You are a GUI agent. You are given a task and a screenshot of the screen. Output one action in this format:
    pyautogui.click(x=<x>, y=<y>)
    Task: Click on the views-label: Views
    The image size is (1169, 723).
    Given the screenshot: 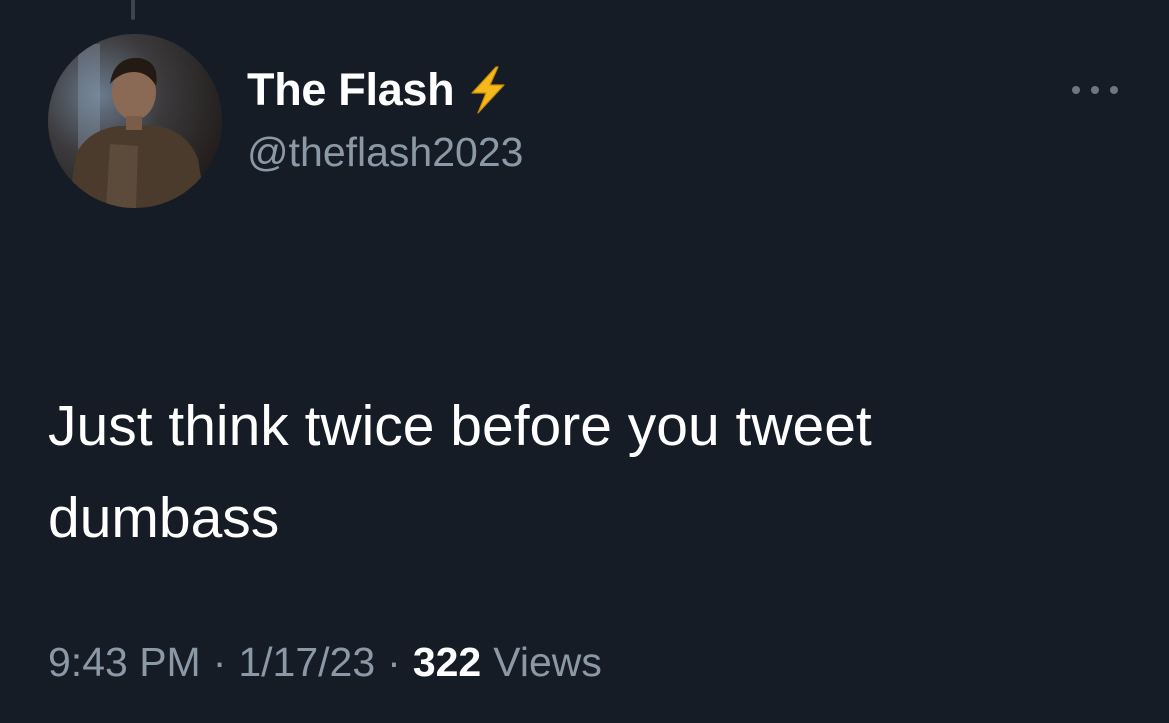 What is the action you would take?
    pyautogui.click(x=547, y=662)
    